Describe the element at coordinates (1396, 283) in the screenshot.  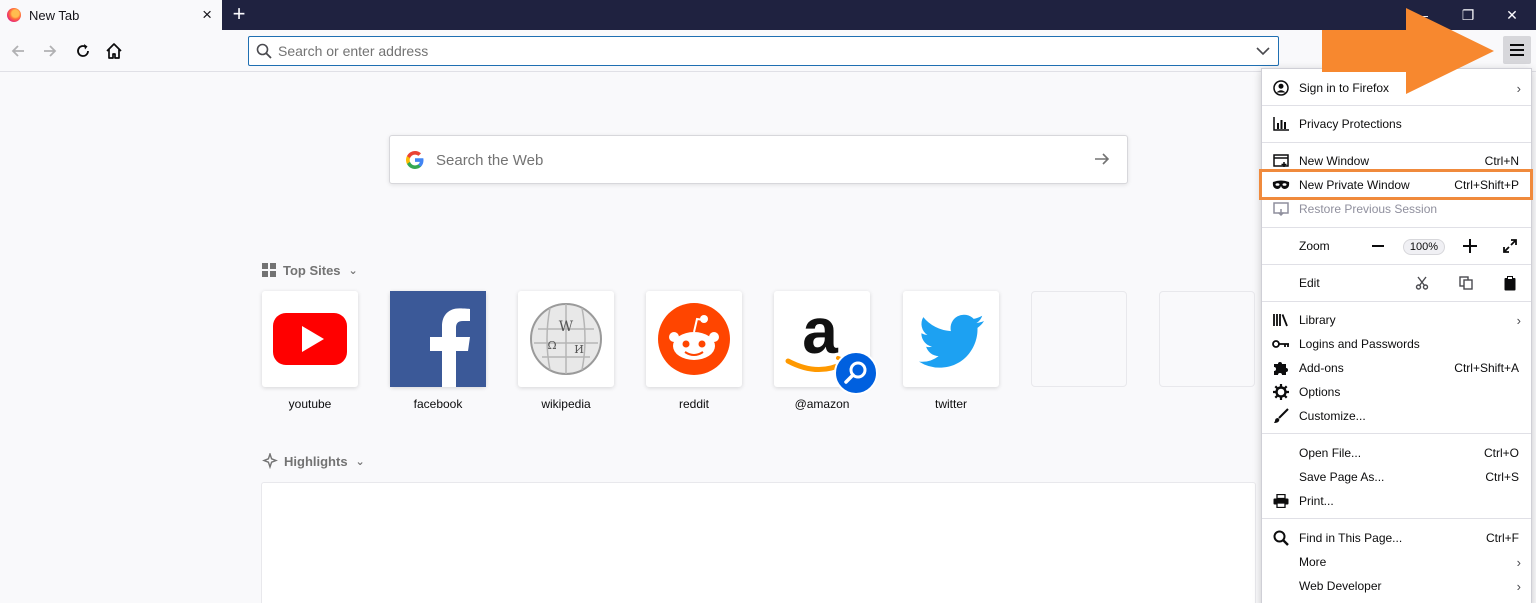
I see `menu-item-edit: Edit` at that location.